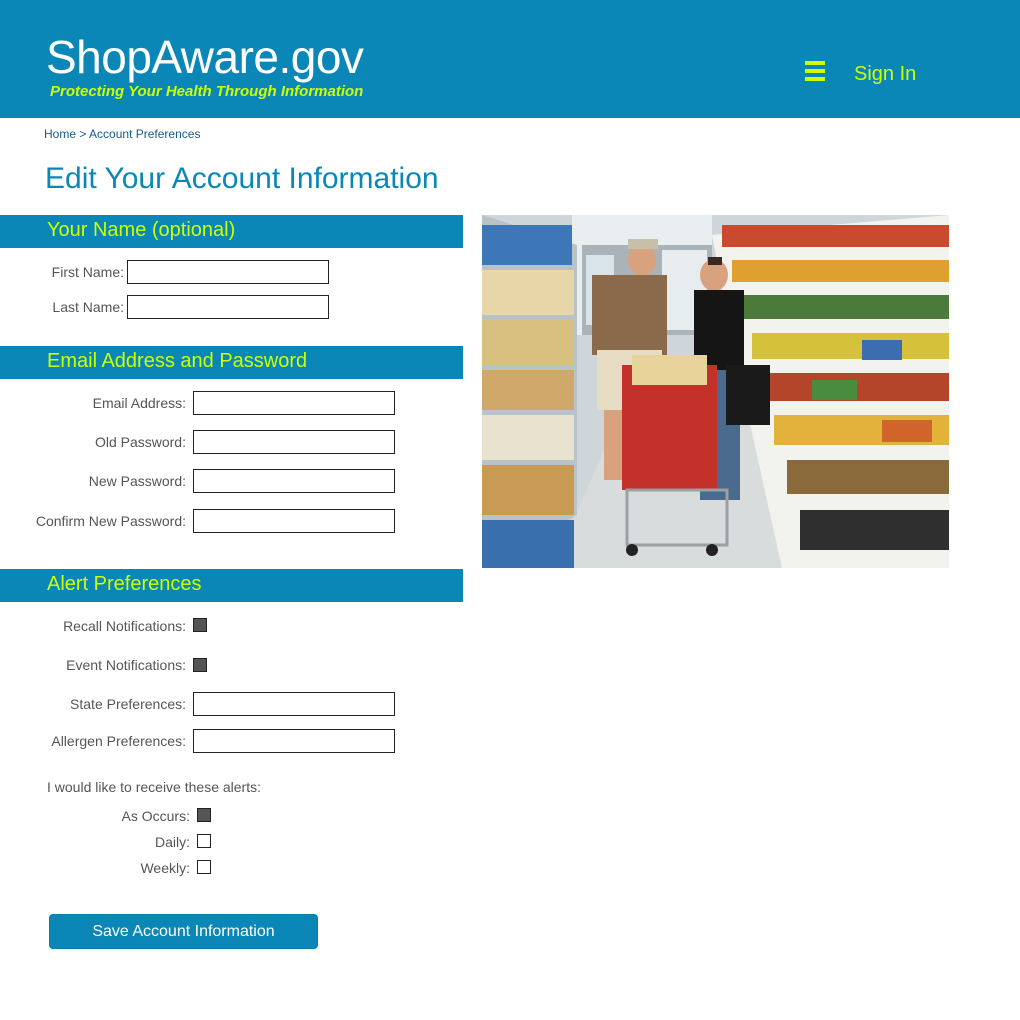 The image size is (1020, 1020). I want to click on first-name-label: First Name:, so click(87, 272).